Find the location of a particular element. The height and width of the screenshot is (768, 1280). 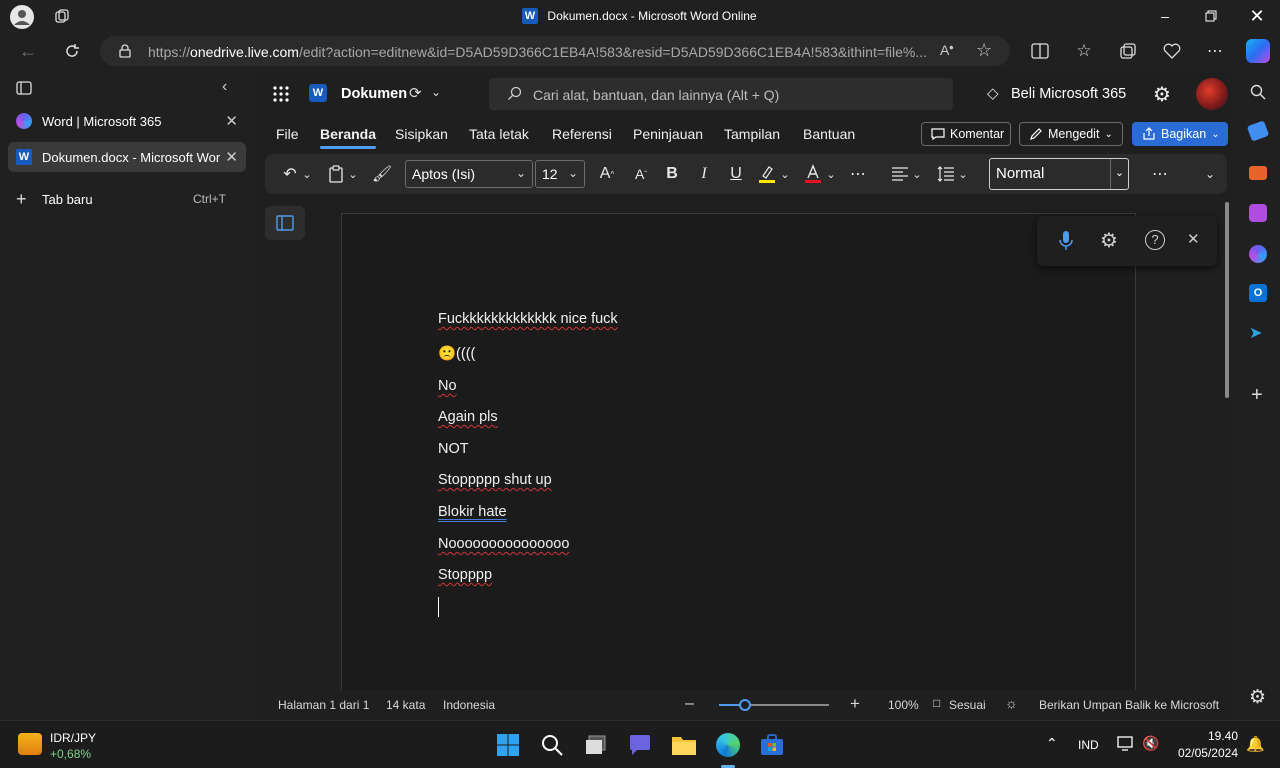

align-left-icon is located at coordinates (900, 174).